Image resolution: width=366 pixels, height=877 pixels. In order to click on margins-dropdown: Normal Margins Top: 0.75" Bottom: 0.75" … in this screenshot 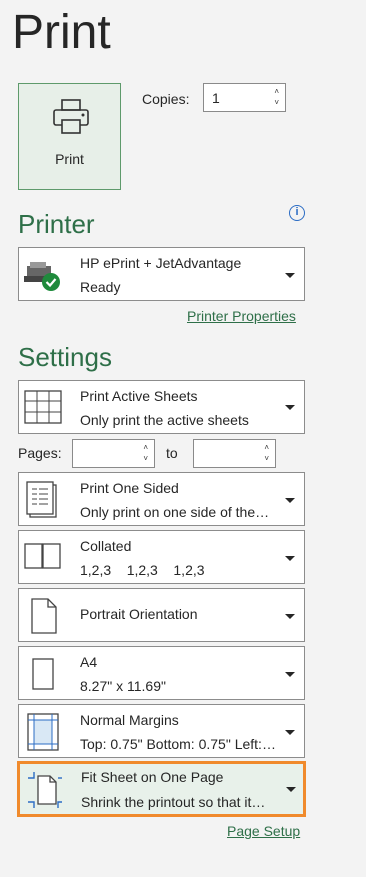, I will do `click(161, 731)`.